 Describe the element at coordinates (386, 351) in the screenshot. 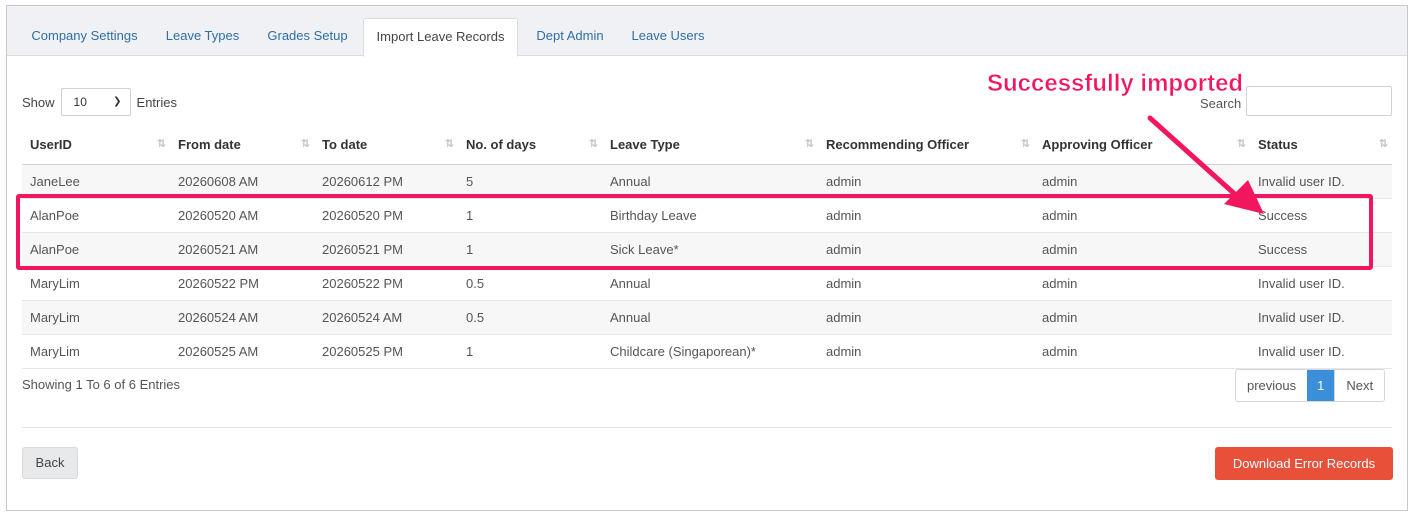

I see `cell-to-date: 20260525 PM` at that location.